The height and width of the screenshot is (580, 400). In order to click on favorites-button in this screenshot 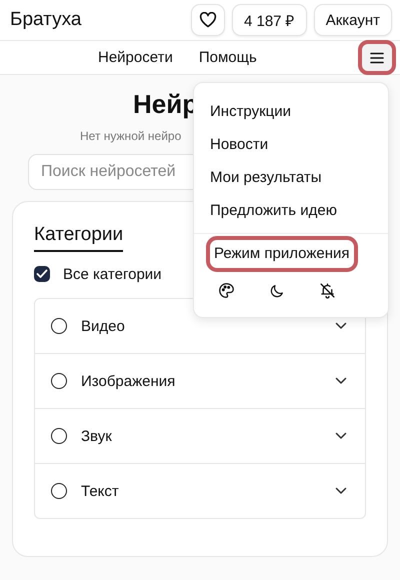, I will do `click(207, 20)`.